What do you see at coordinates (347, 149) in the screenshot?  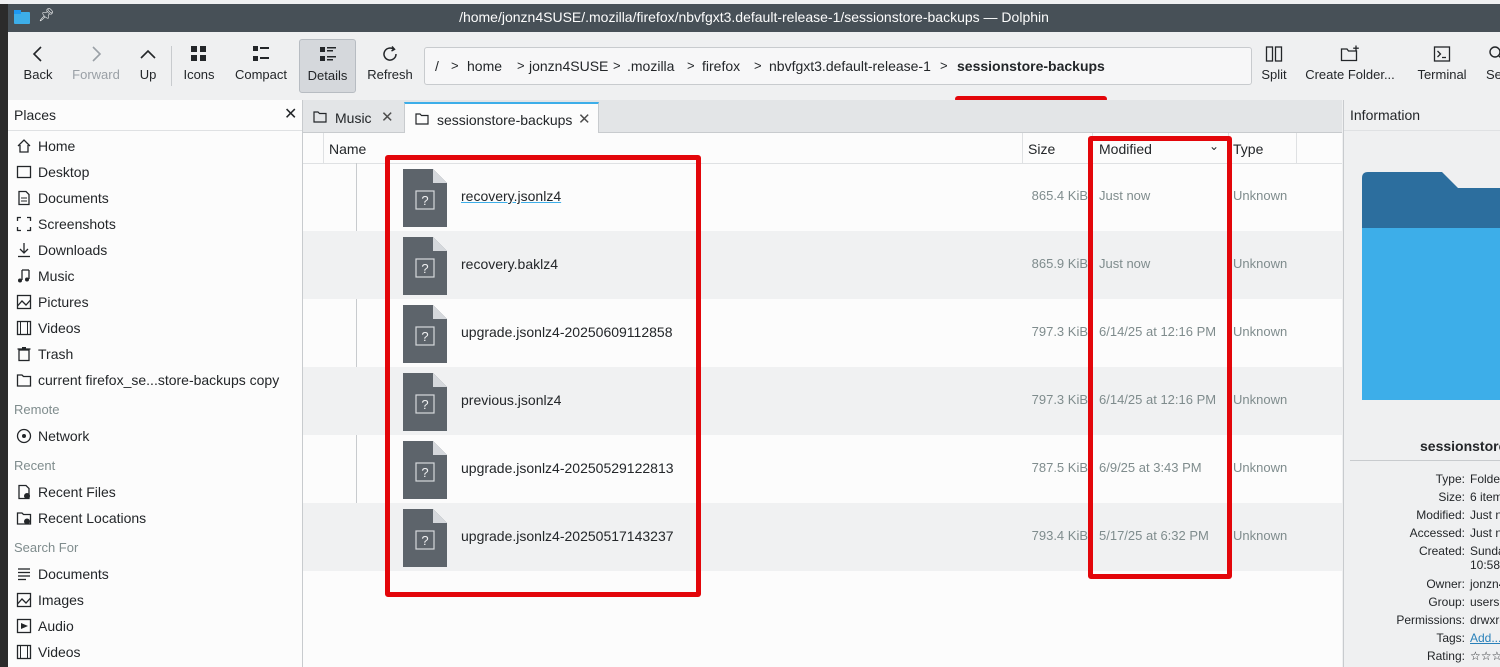 I see `column-name: Name` at bounding box center [347, 149].